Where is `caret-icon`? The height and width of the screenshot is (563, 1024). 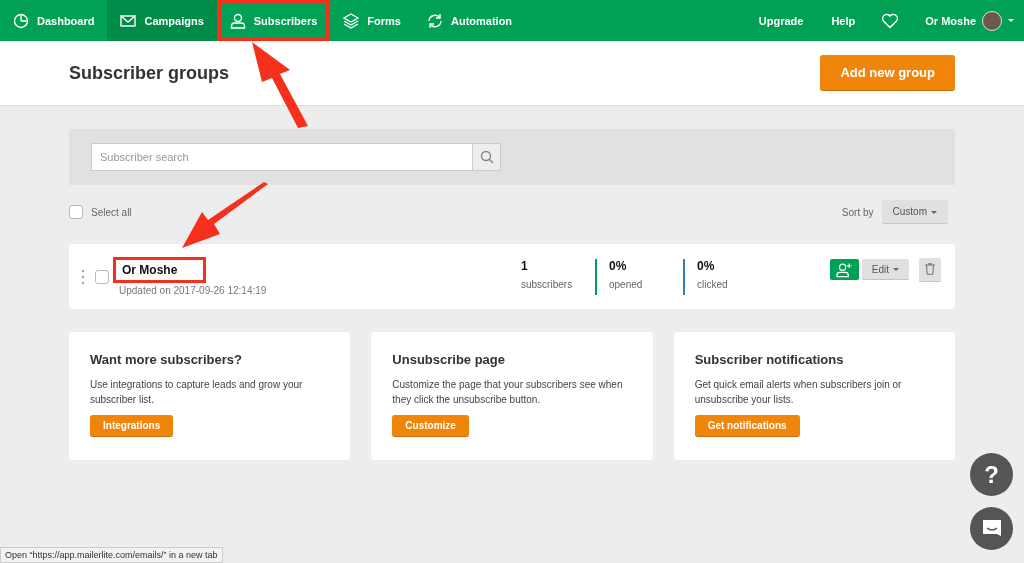
caret-icon is located at coordinates (1011, 20).